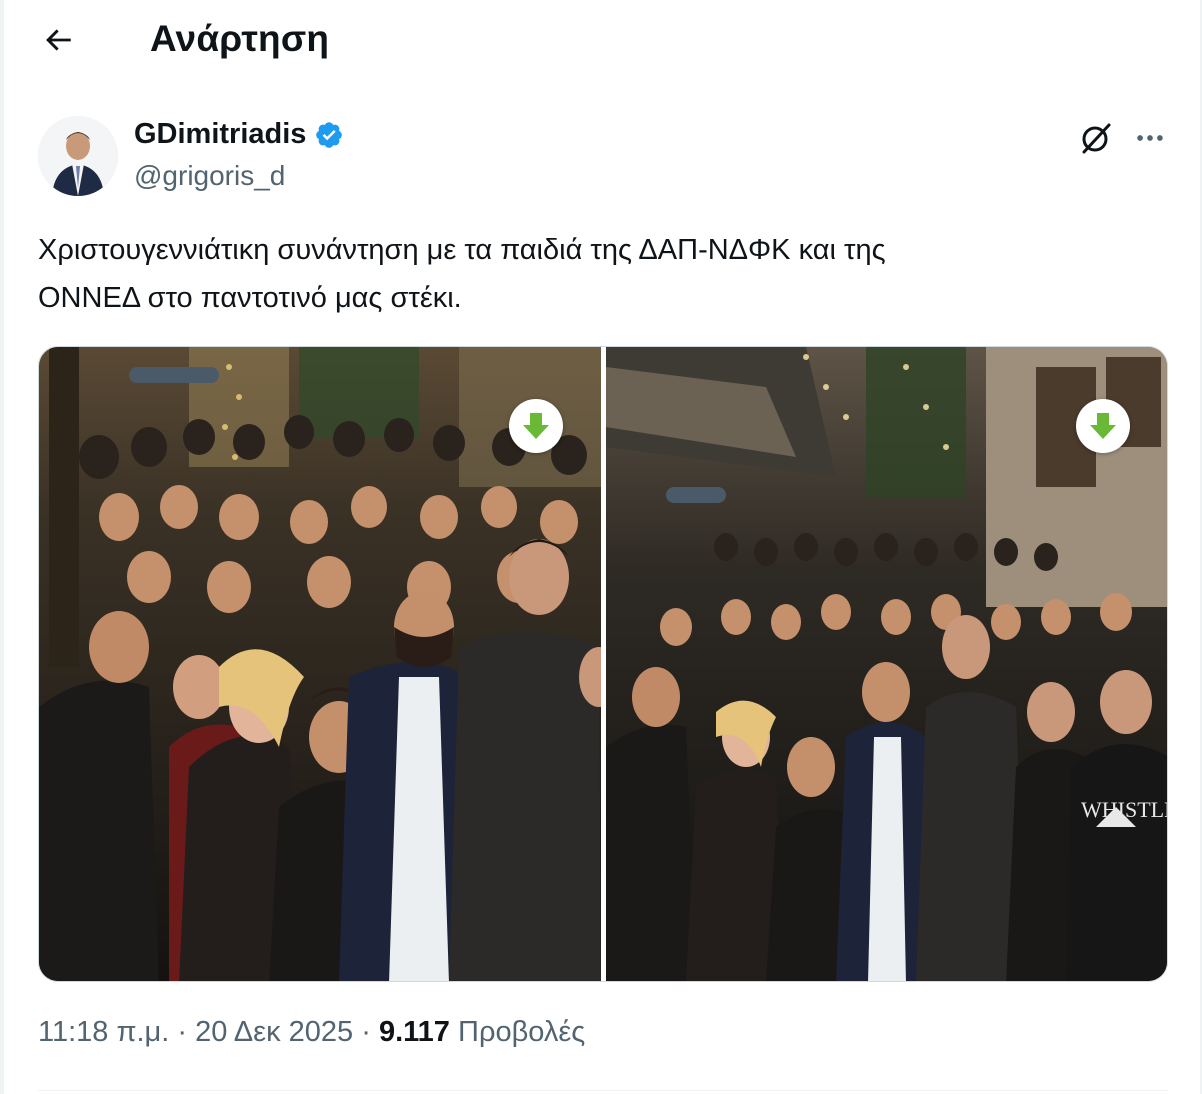 This screenshot has height=1094, width=1202. Describe the element at coordinates (220, 134) in the screenshot. I see `author-display-name: GDimitriadis` at that location.